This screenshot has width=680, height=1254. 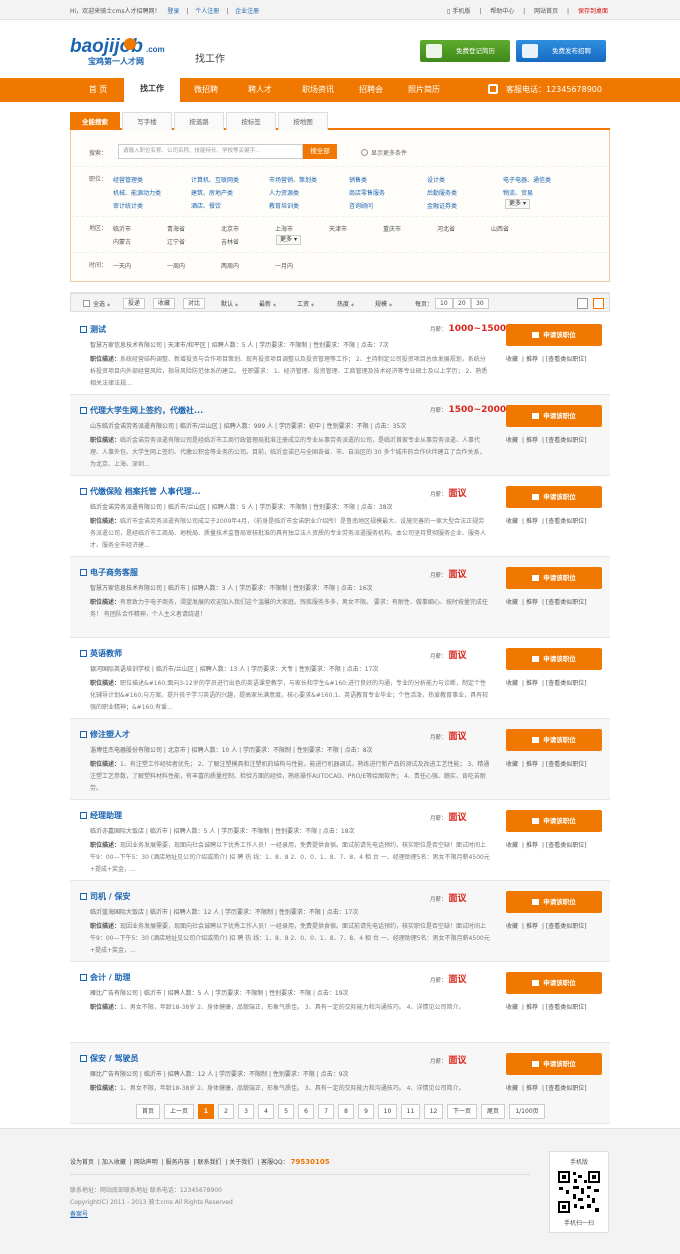 What do you see at coordinates (518, 192) in the screenshot?
I see `job-option: 物流、贸易` at bounding box center [518, 192].